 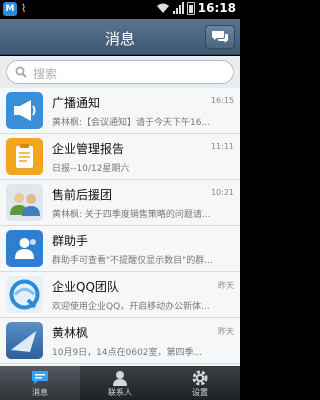 I want to click on tab-settings: 设置, so click(x=200, y=383).